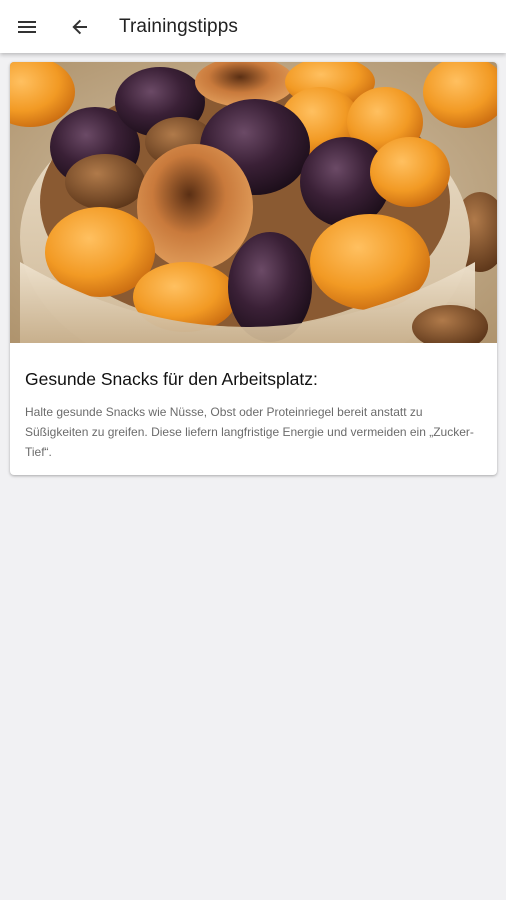 Image resolution: width=506 pixels, height=900 pixels. I want to click on arrow-back-icon, so click(79, 26).